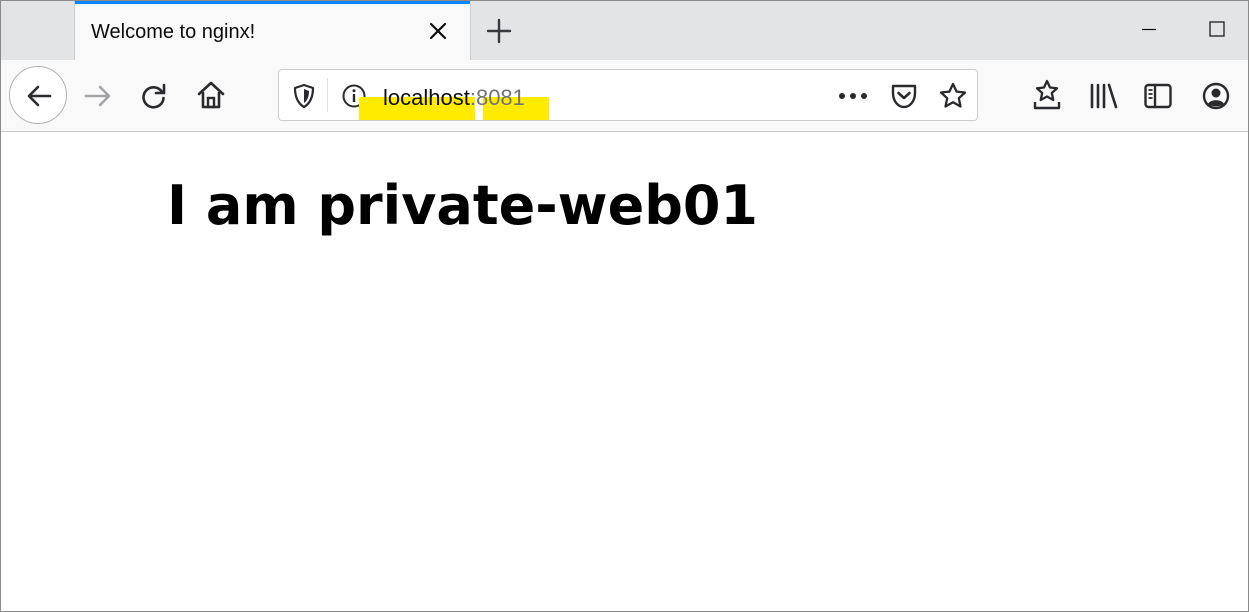  What do you see at coordinates (426, 97) in the screenshot?
I see `url-host: localhost` at bounding box center [426, 97].